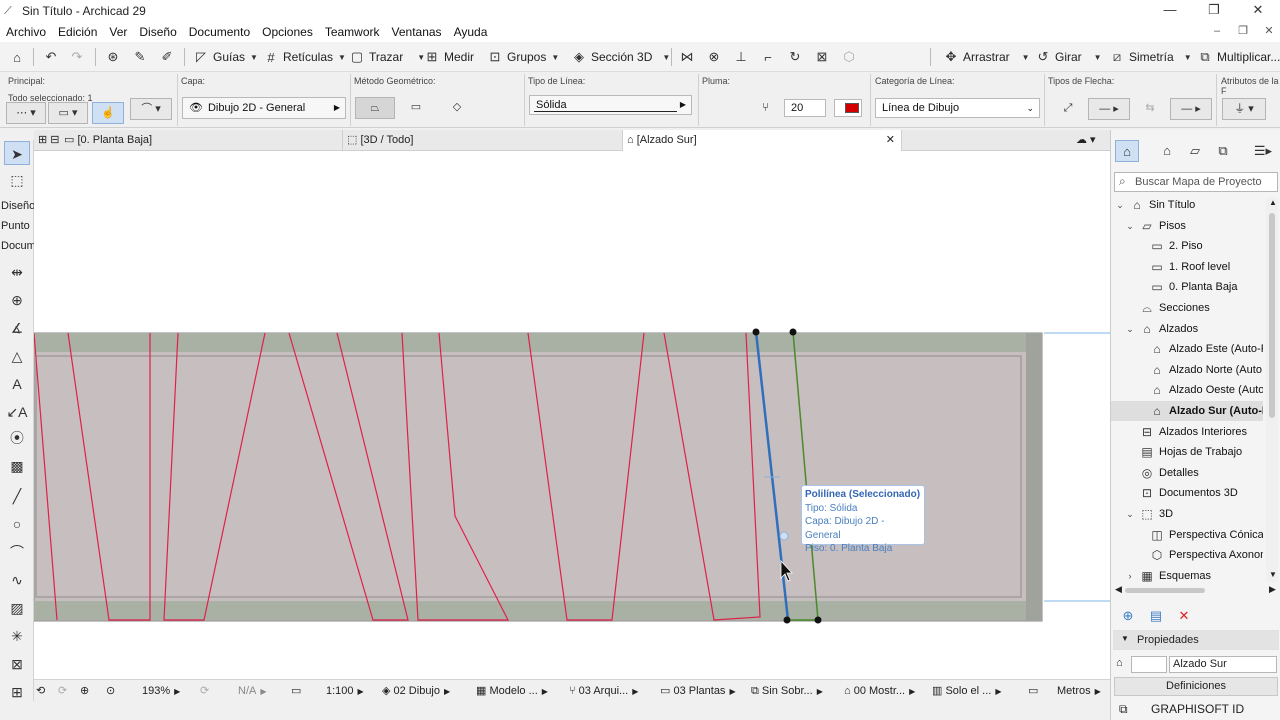 This screenshot has height=720, width=1280. I want to click on menu-ver: Ver, so click(118, 32).